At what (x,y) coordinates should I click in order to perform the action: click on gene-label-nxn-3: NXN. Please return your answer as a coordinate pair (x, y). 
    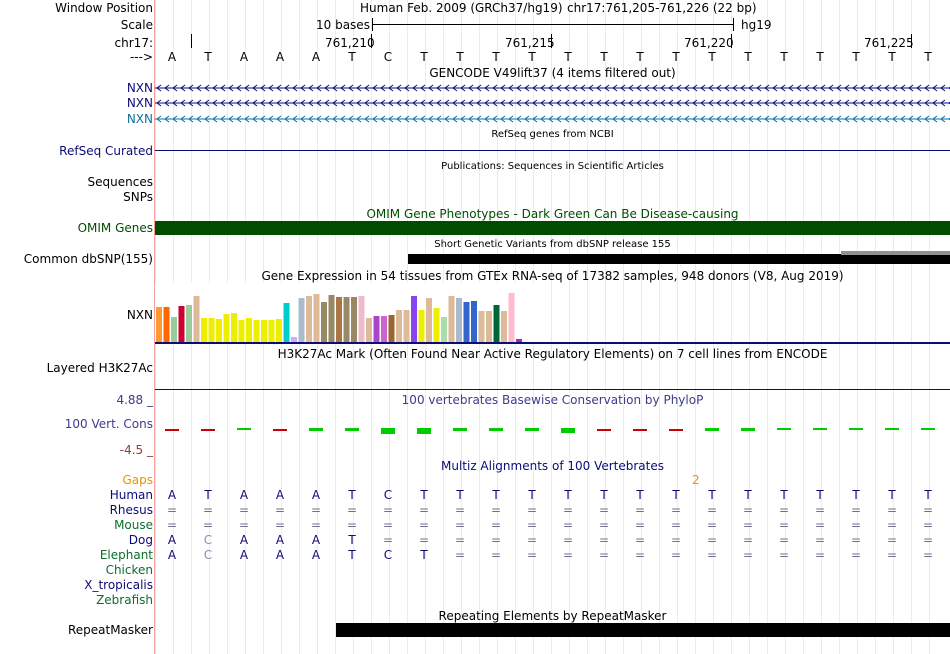
    Looking at the image, I should click on (140, 119).